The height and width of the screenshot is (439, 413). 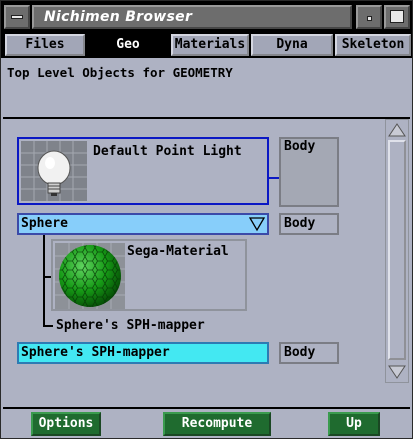 I want to click on down-triangle-icon, so click(x=257, y=224).